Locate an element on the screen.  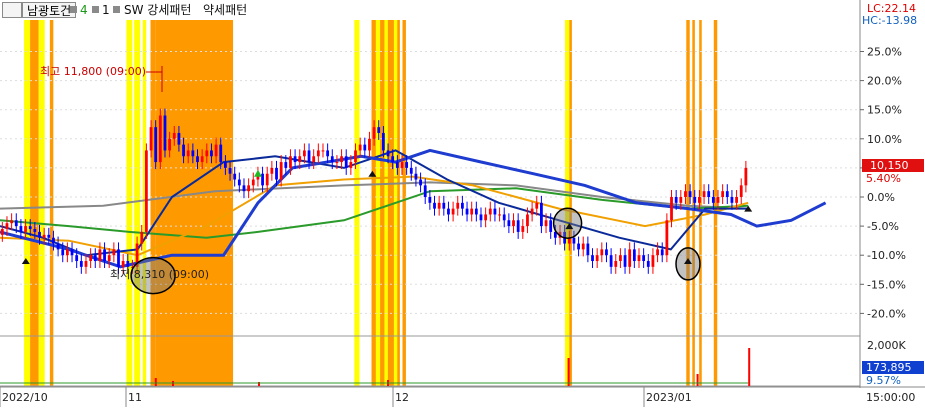
pattern-toggle-icon is located at coordinates (116, 9).